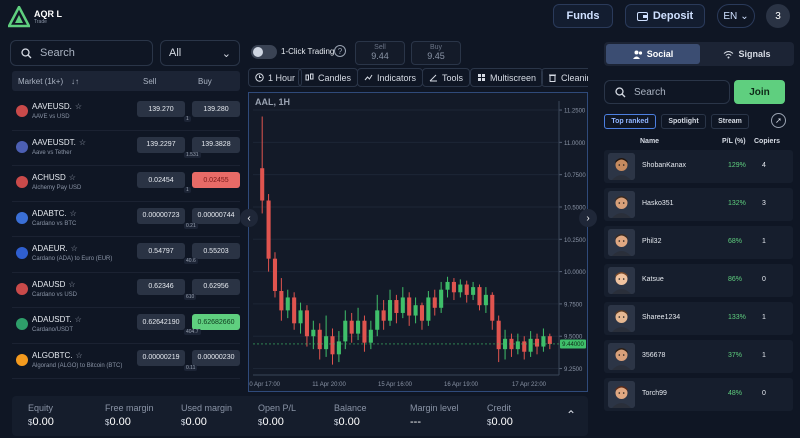  I want to click on buy-button: Buy 9.45, so click(436, 53).